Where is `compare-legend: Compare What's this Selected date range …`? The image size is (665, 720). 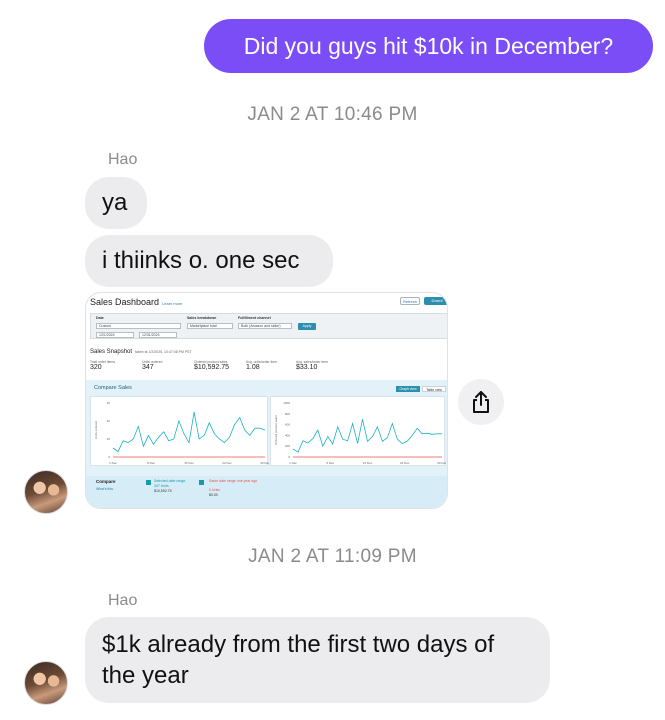 compare-legend: Compare What's this Selected date range … is located at coordinates (266, 492).